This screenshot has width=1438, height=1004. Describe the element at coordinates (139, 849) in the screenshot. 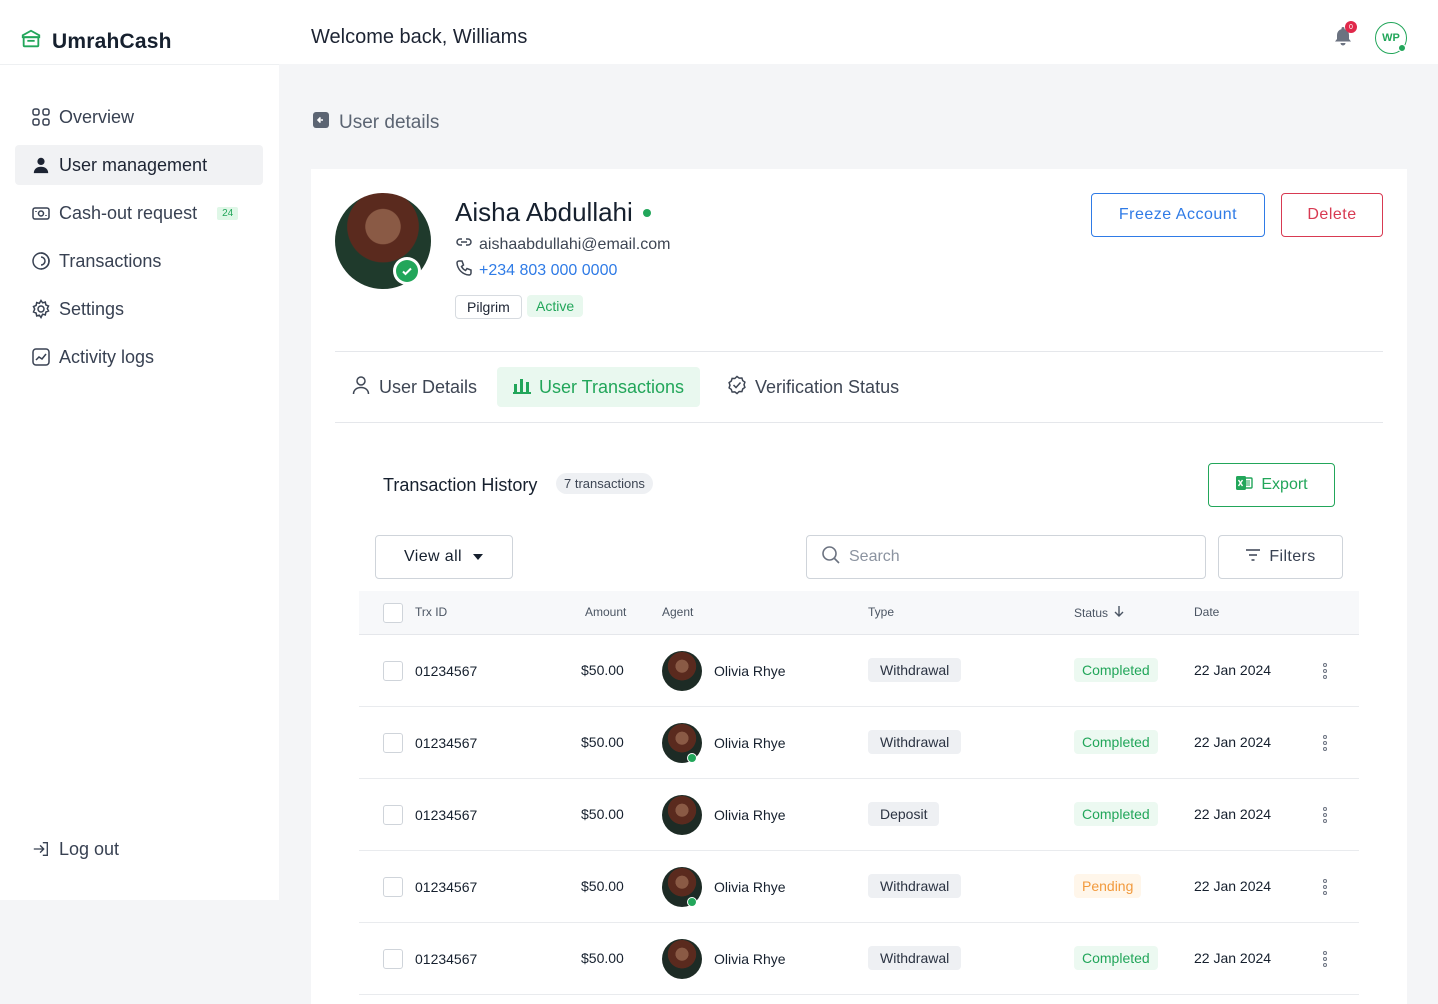

I see `logout-button: Log out` at that location.